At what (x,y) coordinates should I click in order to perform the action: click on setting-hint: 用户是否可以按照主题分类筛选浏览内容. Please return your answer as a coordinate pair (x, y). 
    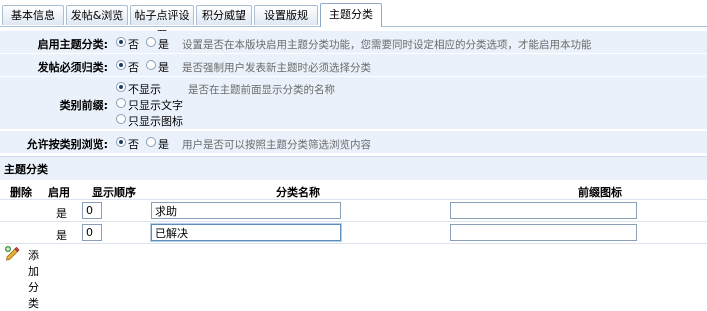
    Looking at the image, I should click on (276, 145).